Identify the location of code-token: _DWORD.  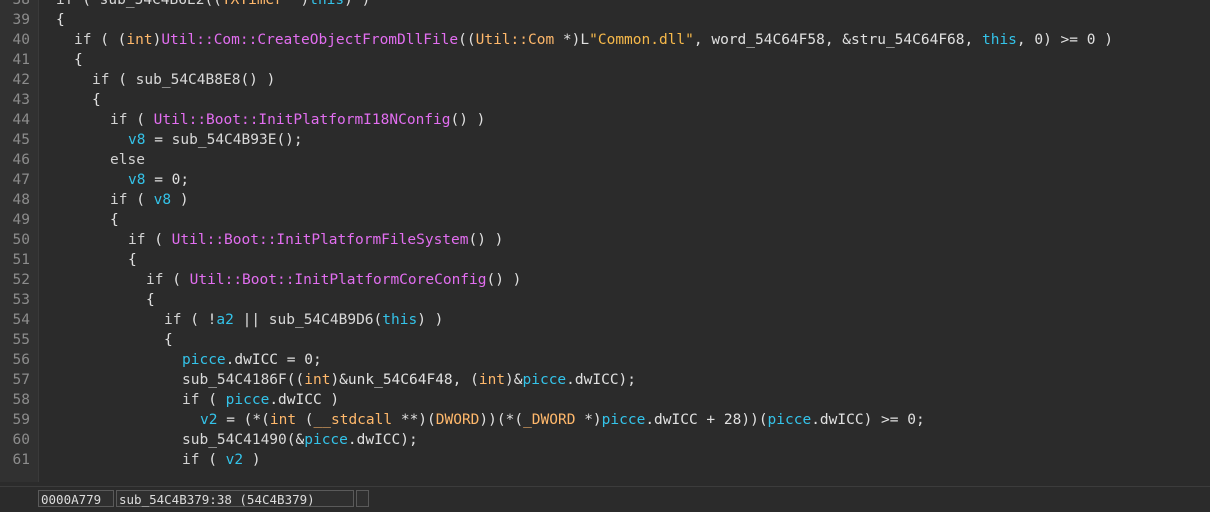
(549, 420).